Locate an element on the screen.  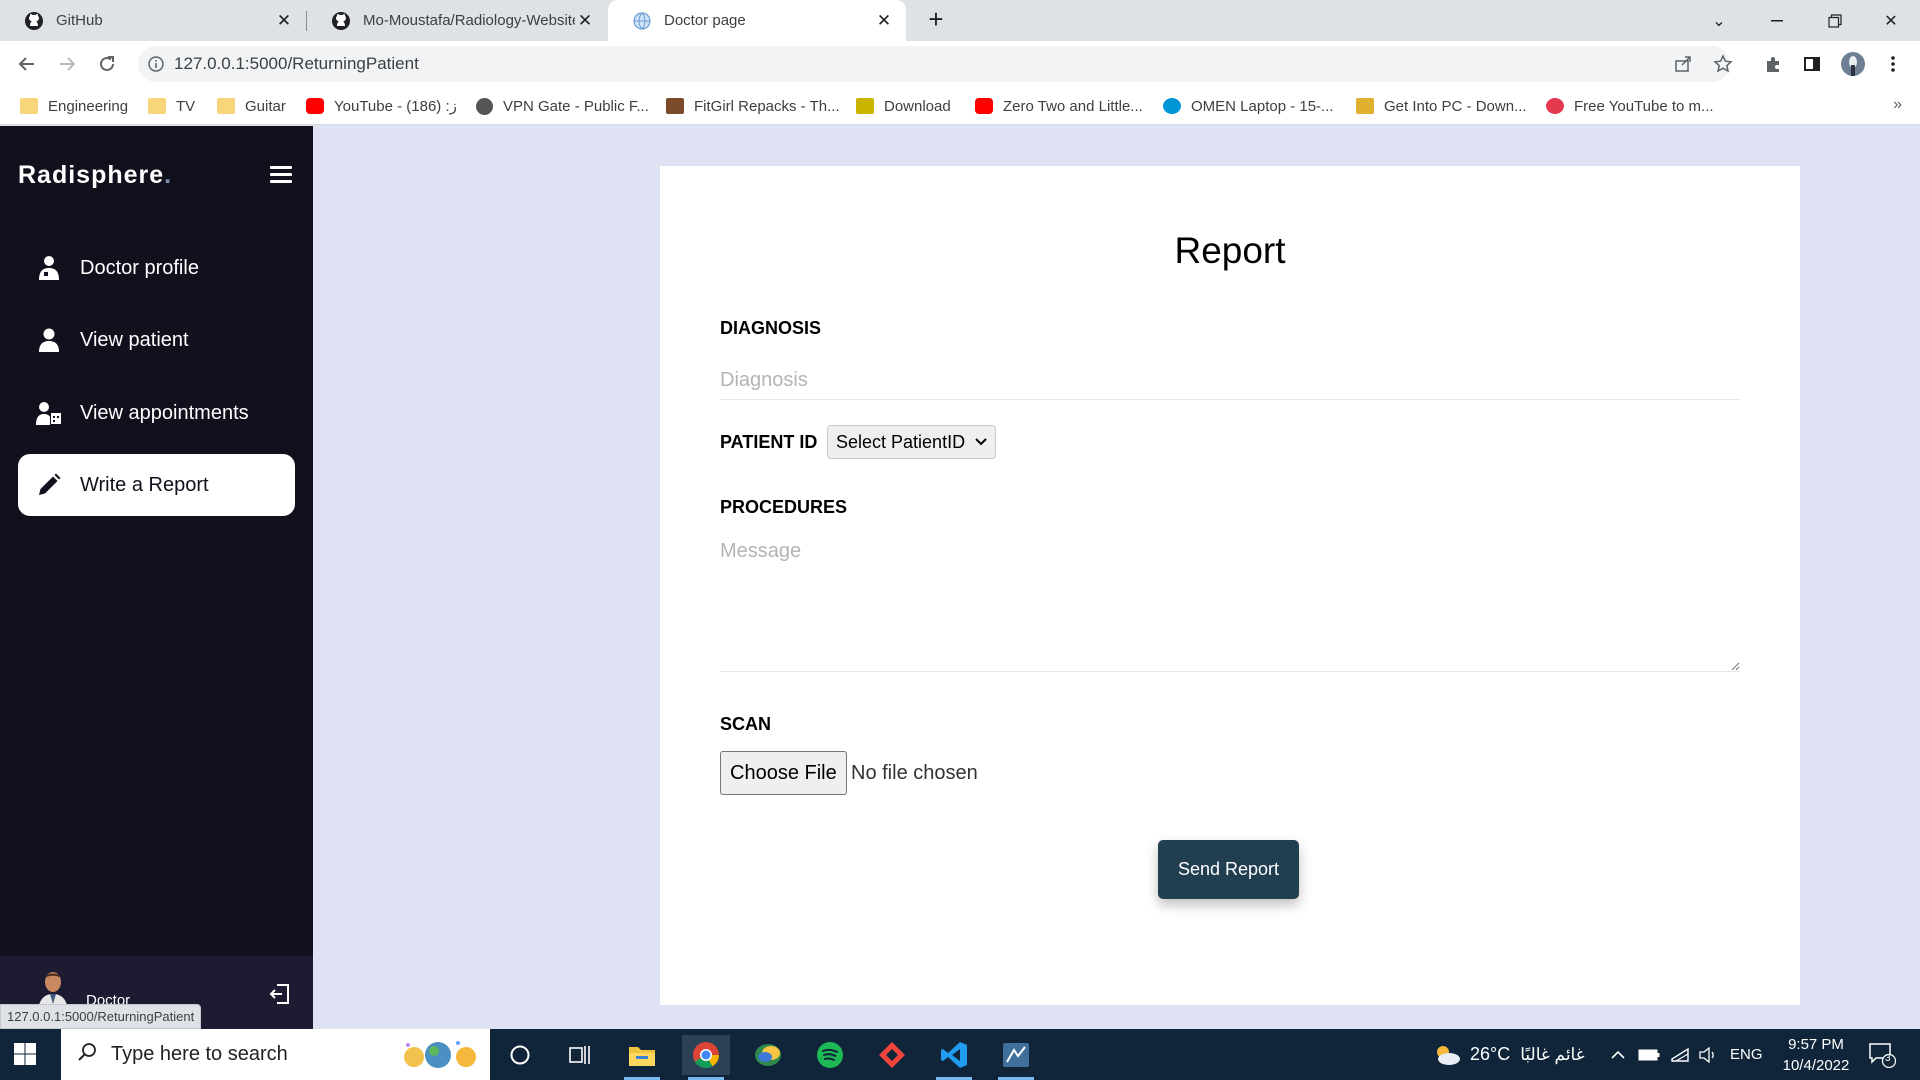
battery-icon is located at coordinates (1649, 1054).